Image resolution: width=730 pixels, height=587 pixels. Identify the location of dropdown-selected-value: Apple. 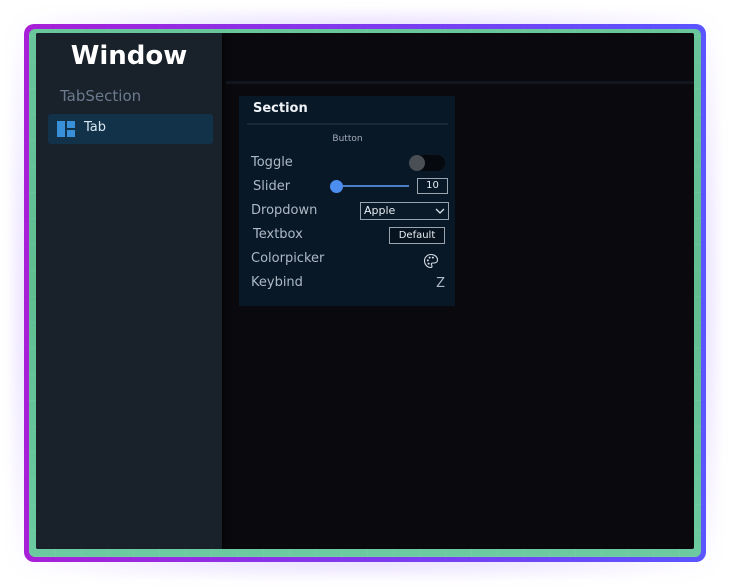
(380, 210).